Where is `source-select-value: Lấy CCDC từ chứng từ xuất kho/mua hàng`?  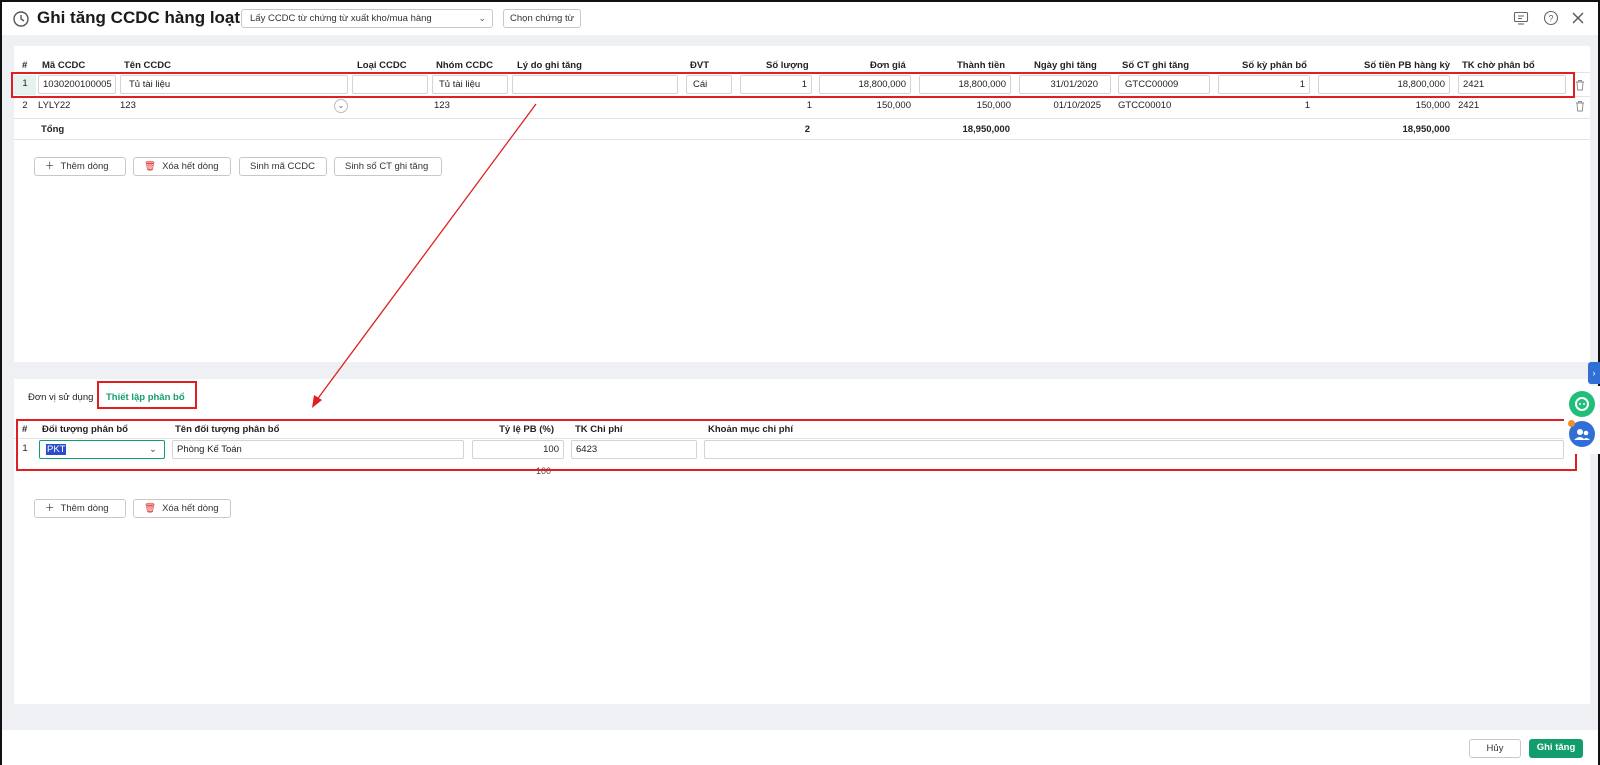 source-select-value: Lấy CCDC từ chứng từ xuất kho/mua hàng is located at coordinates (341, 18).